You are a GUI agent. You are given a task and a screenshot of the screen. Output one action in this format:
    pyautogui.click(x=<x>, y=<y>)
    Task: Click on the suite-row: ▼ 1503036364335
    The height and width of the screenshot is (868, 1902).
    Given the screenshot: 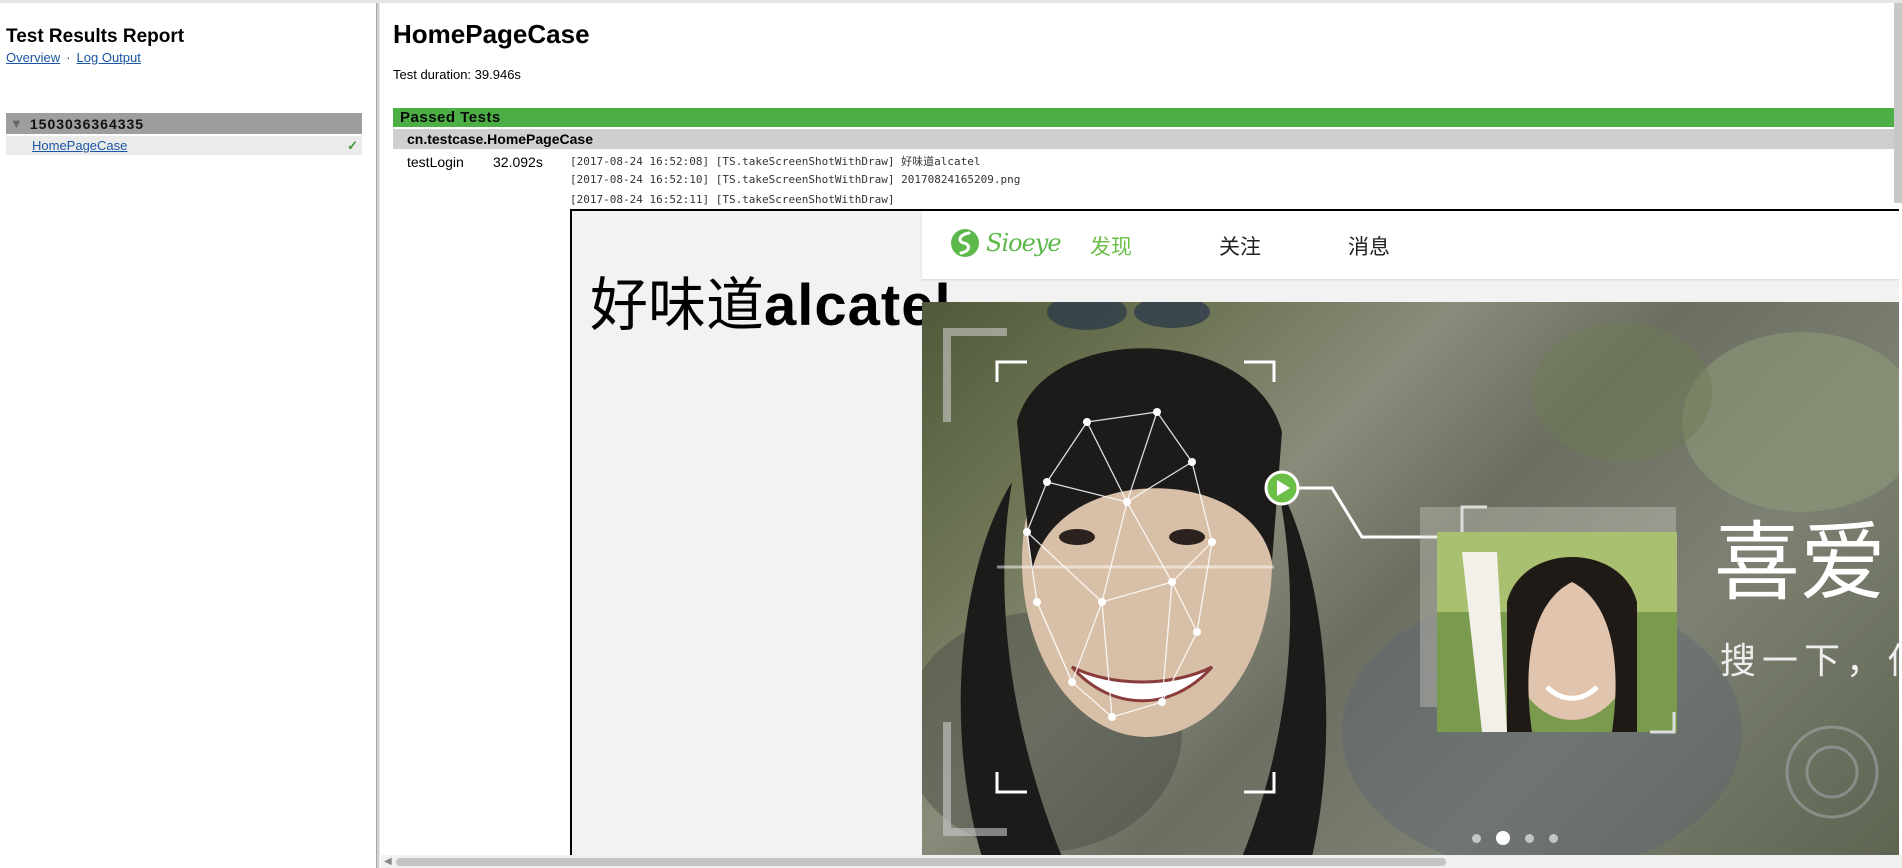 What is the action you would take?
    pyautogui.click(x=184, y=123)
    